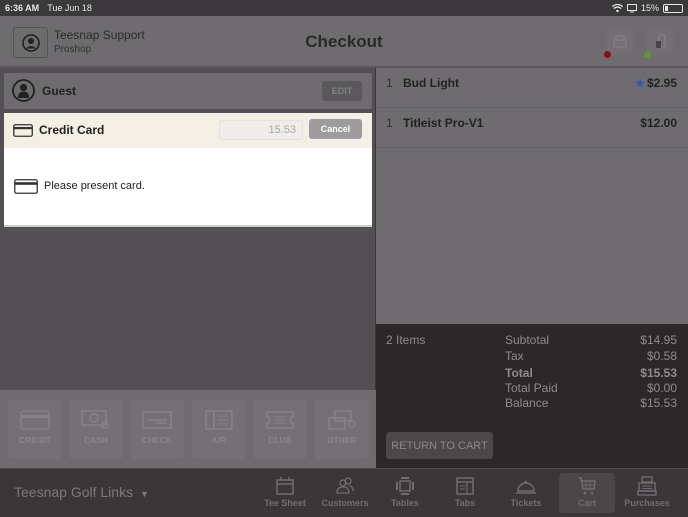 This screenshot has height=517, width=688. What do you see at coordinates (640, 84) in the screenshot?
I see `star-icon: ★` at bounding box center [640, 84].